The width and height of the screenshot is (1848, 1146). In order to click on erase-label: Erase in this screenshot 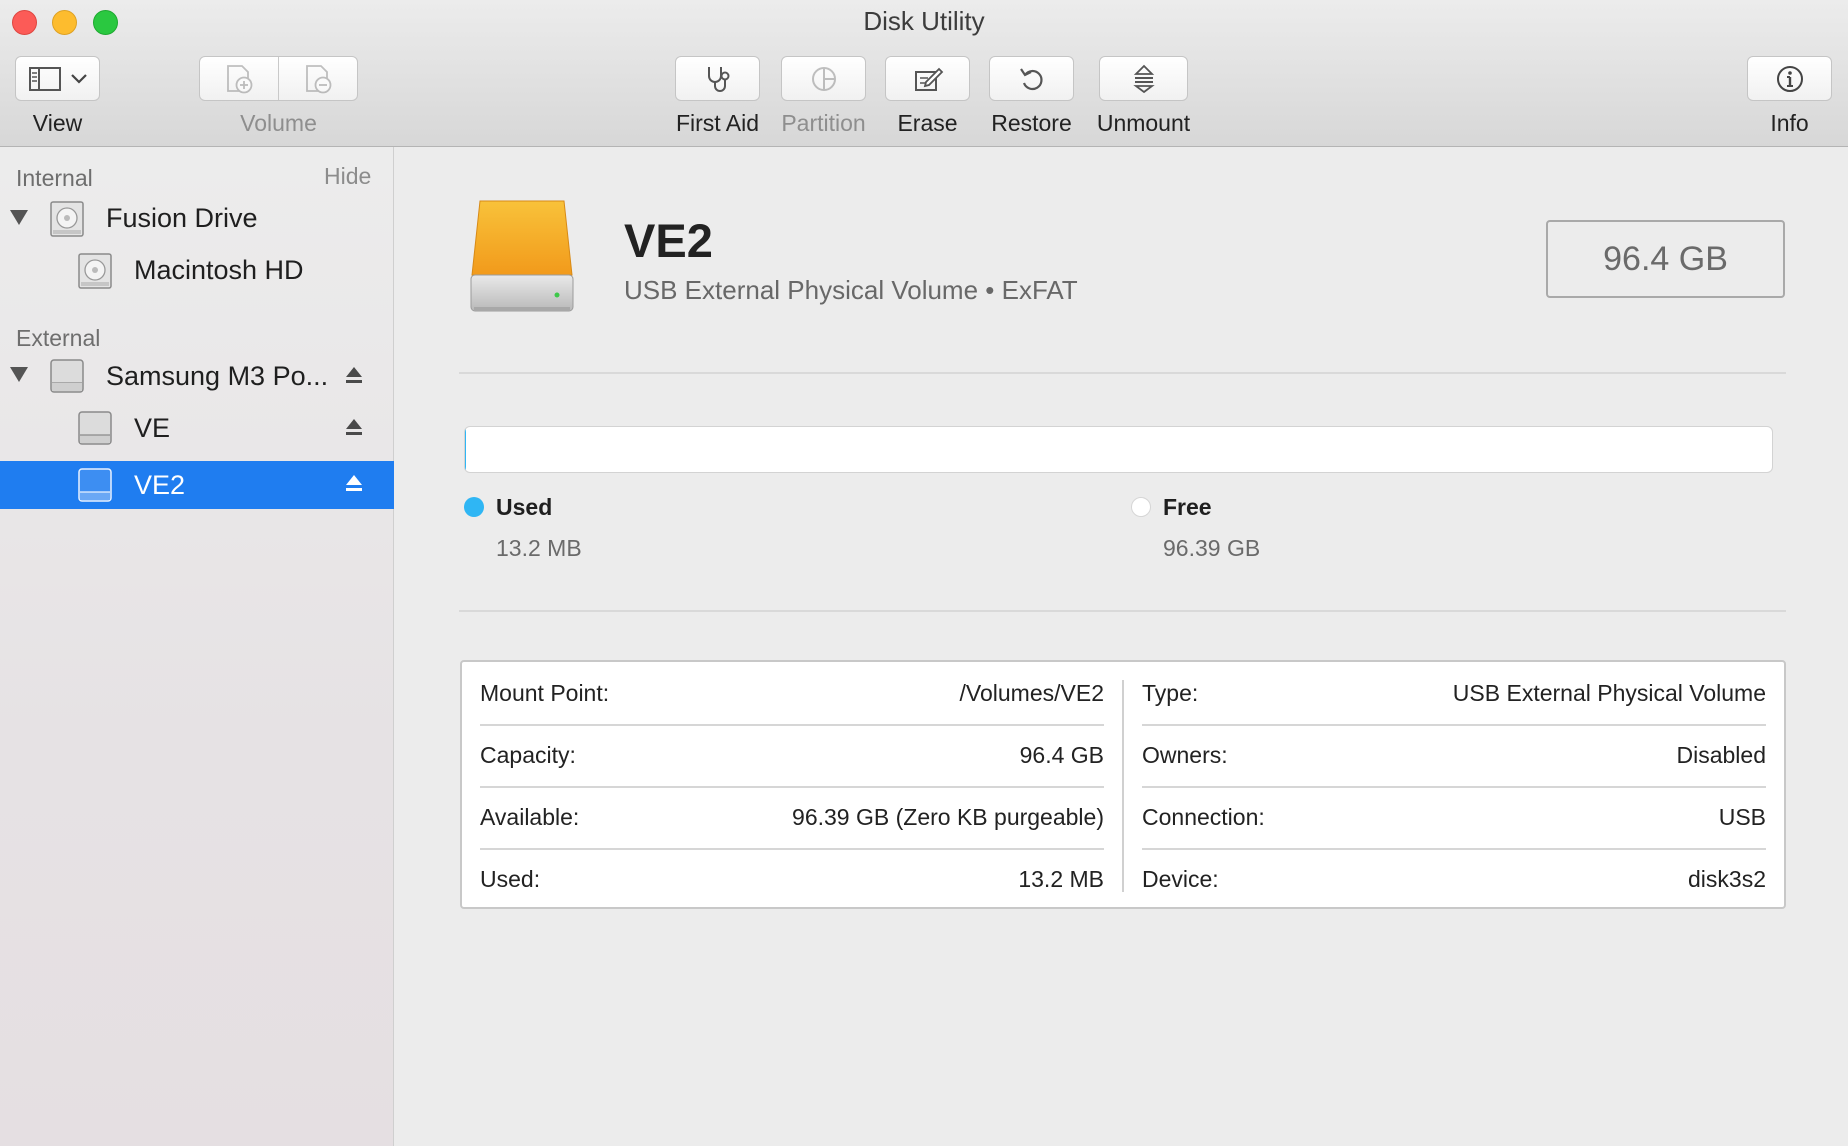, I will do `click(927, 123)`.